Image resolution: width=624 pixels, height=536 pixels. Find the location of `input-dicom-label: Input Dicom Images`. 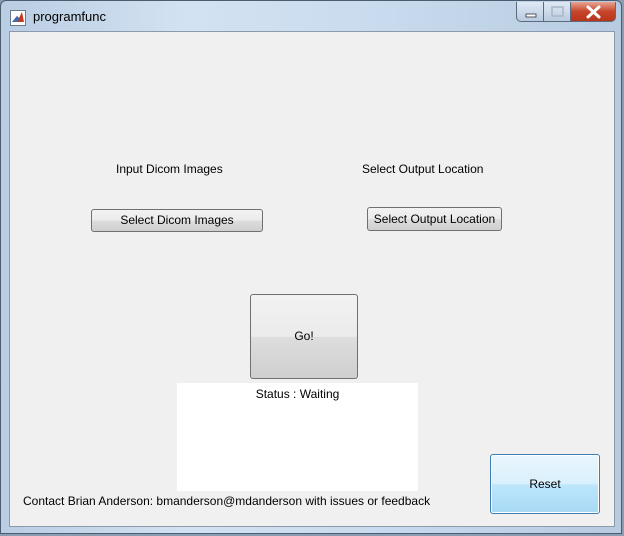

input-dicom-label: Input Dicom Images is located at coordinates (169, 169).